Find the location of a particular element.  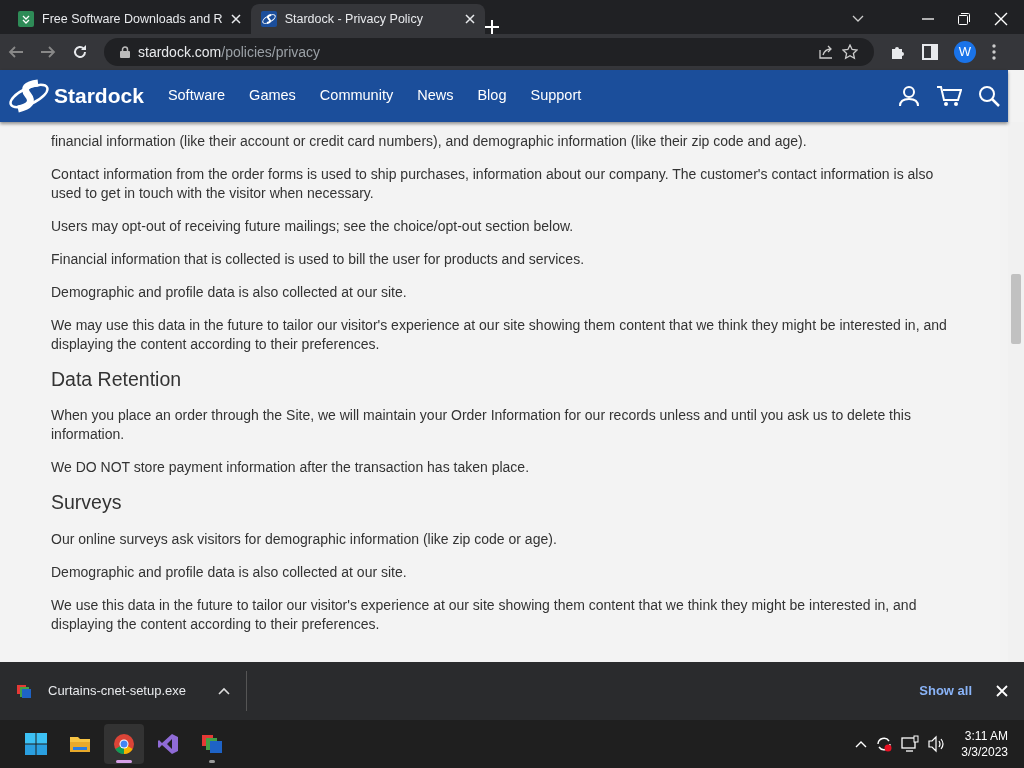

close-window-icon is located at coordinates (1001, 19).